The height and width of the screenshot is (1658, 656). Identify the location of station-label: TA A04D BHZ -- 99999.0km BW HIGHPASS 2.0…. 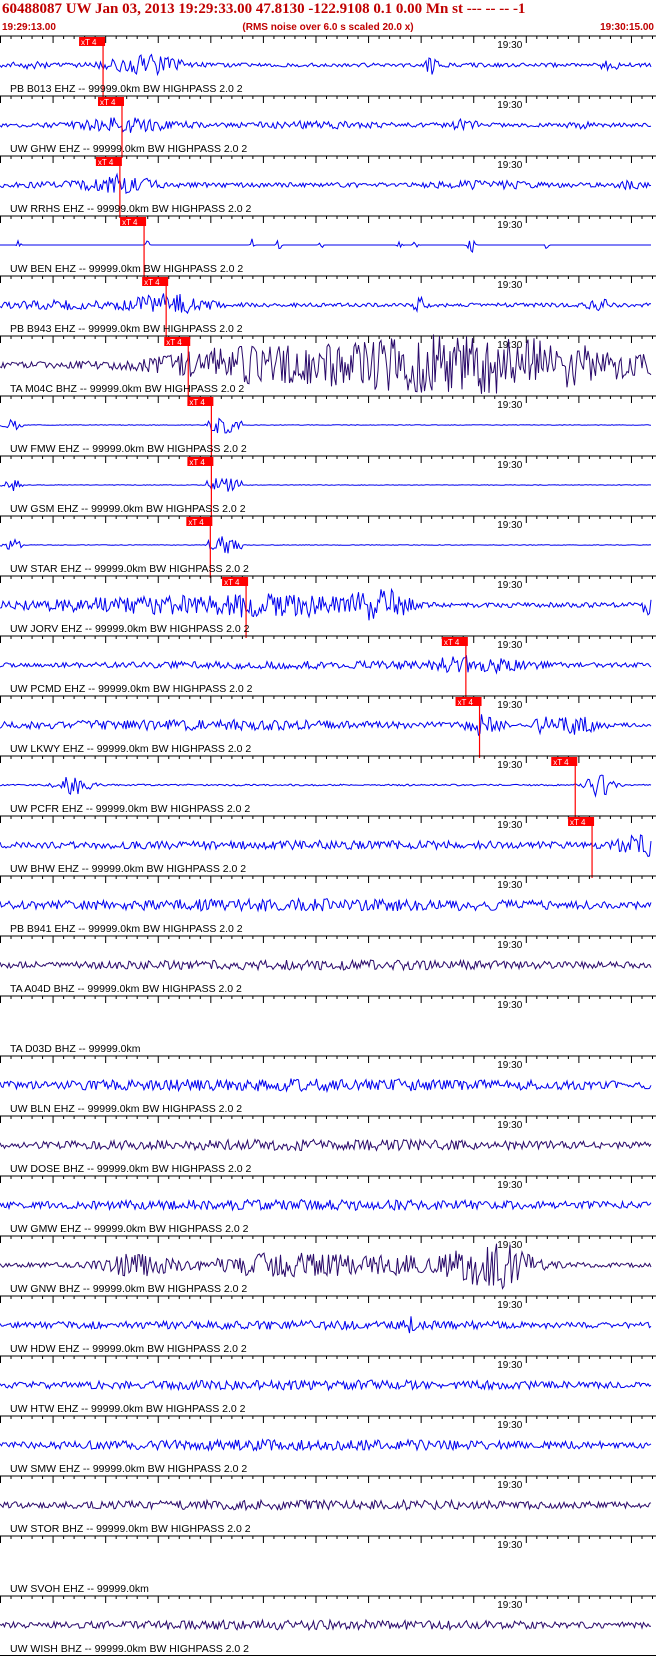
(126, 989).